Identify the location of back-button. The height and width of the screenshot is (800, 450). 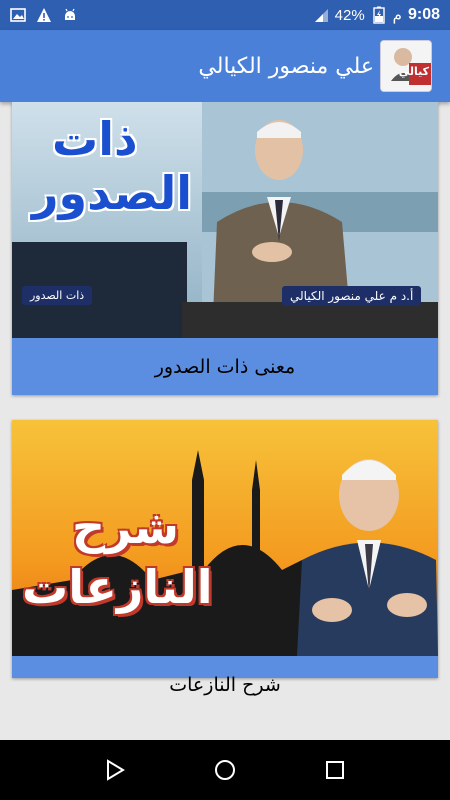
(115, 770).